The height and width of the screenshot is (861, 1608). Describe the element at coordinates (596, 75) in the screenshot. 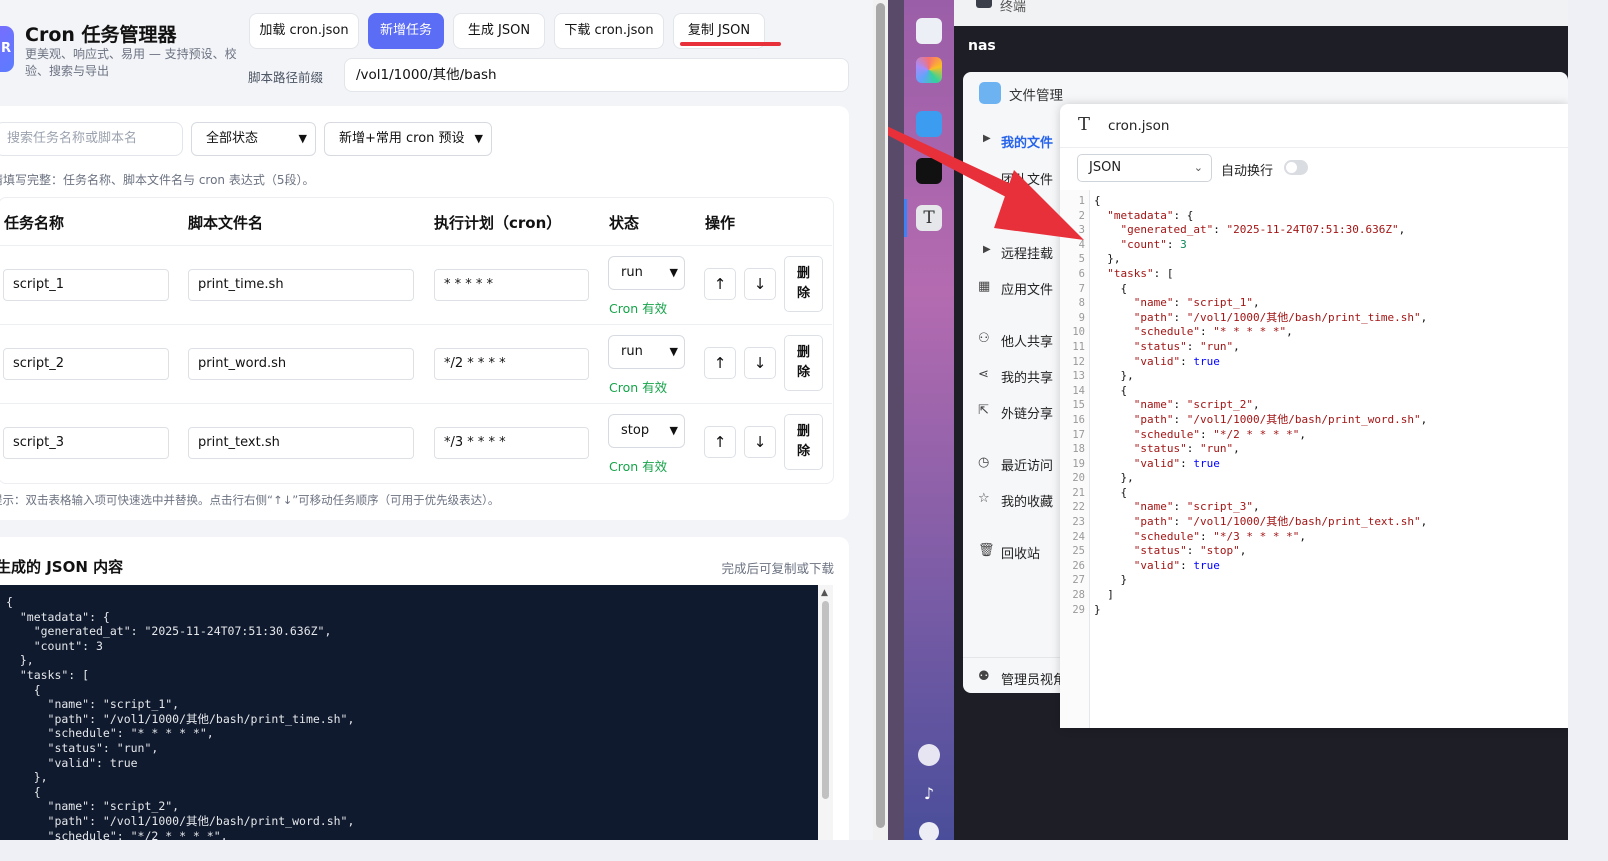

I see `path-prefix-input: /vol1/1000/其他/bash` at that location.